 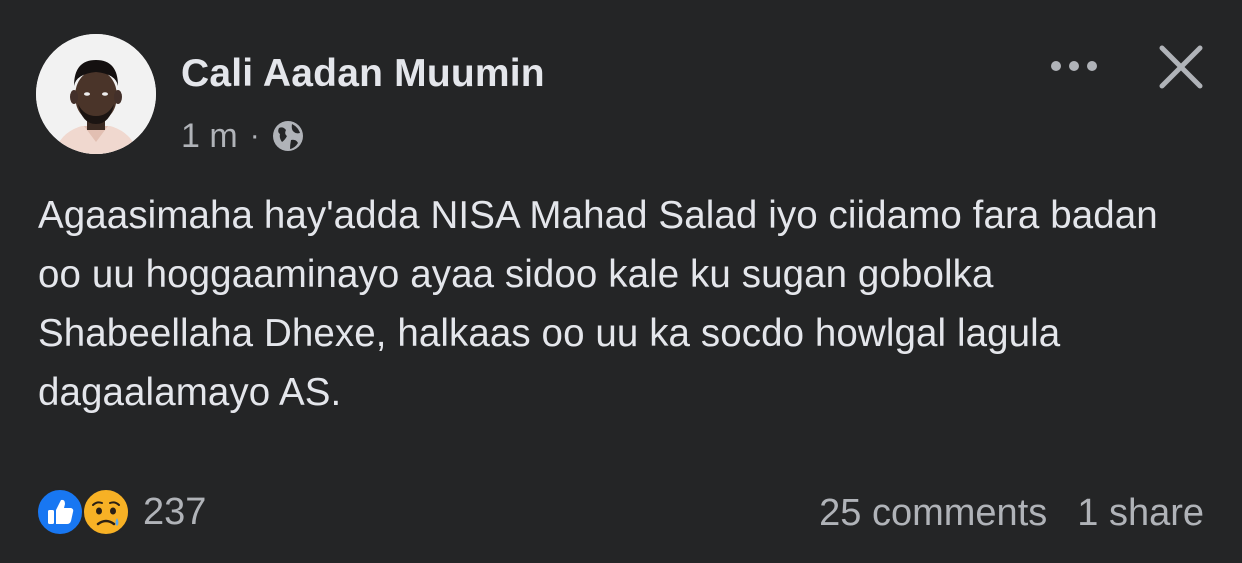 What do you see at coordinates (363, 74) in the screenshot?
I see `author-name: Cali Aadan Muumin` at bounding box center [363, 74].